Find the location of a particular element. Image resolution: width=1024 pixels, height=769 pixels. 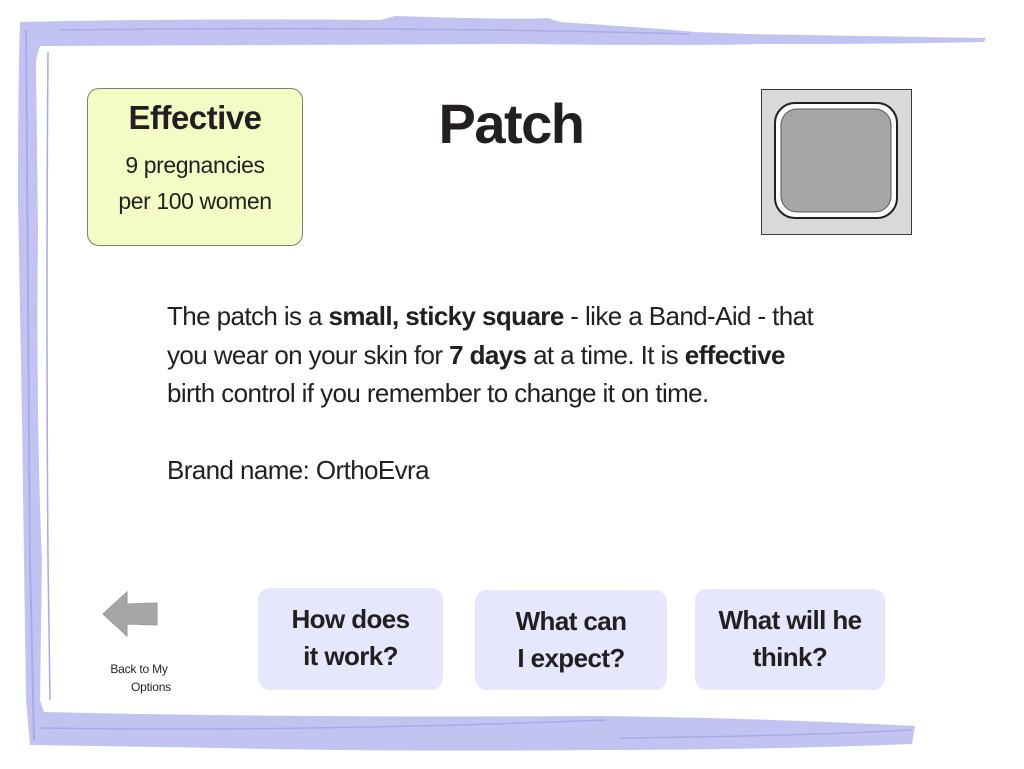

what-will-he-think-button: What will he think? is located at coordinates (790, 639).